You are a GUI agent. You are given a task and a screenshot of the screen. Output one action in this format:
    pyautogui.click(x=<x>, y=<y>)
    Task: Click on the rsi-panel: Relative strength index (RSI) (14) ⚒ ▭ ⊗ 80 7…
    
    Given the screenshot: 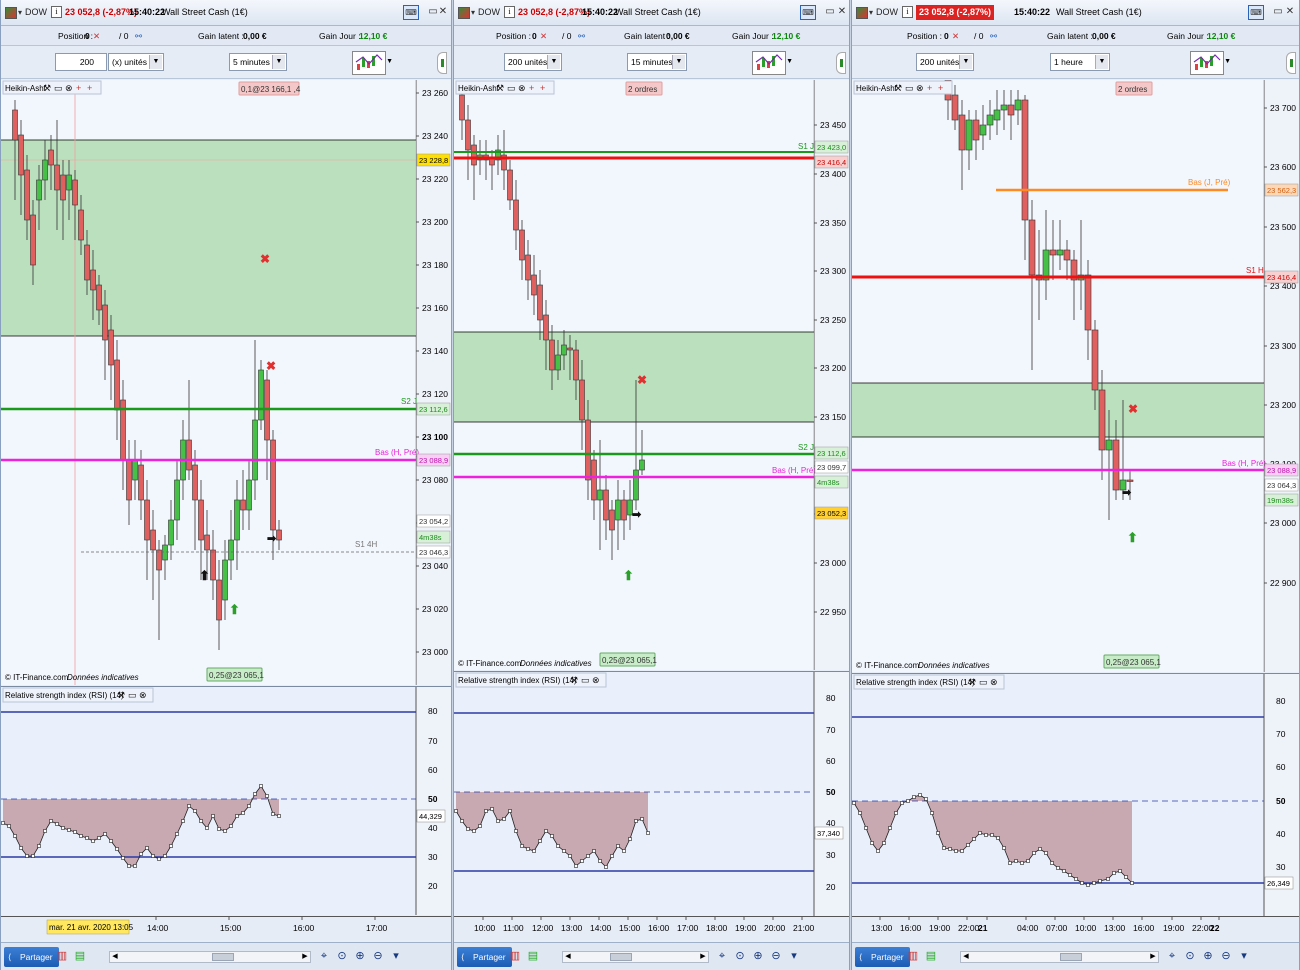 What is the action you would take?
    pyautogui.click(x=1075, y=794)
    